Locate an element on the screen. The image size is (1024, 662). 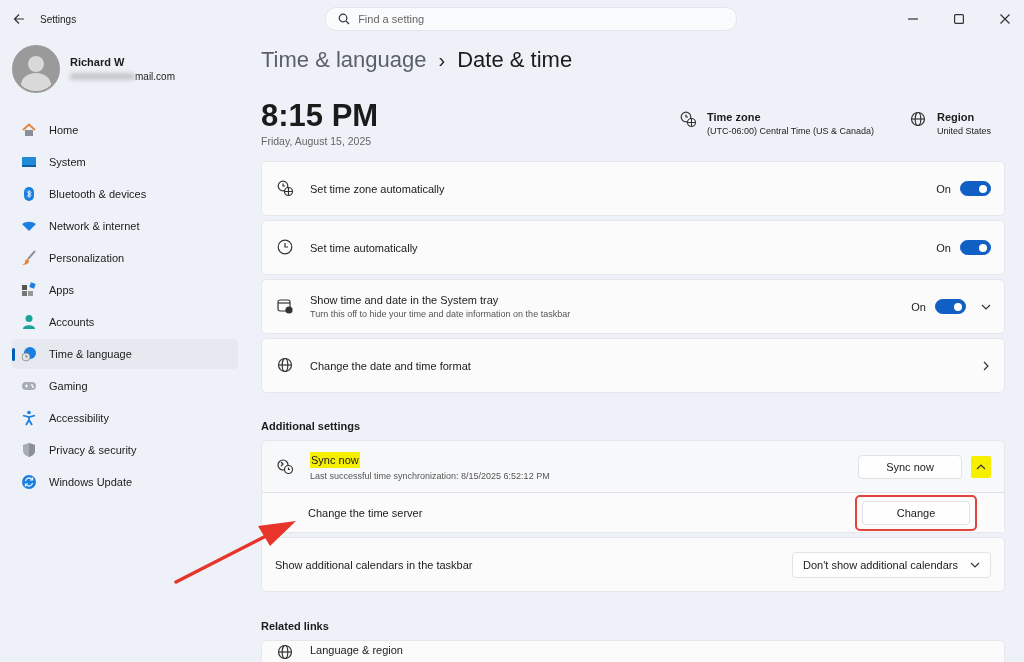
setting-label: Show time and date in the System tray is located at coordinates (404, 300).